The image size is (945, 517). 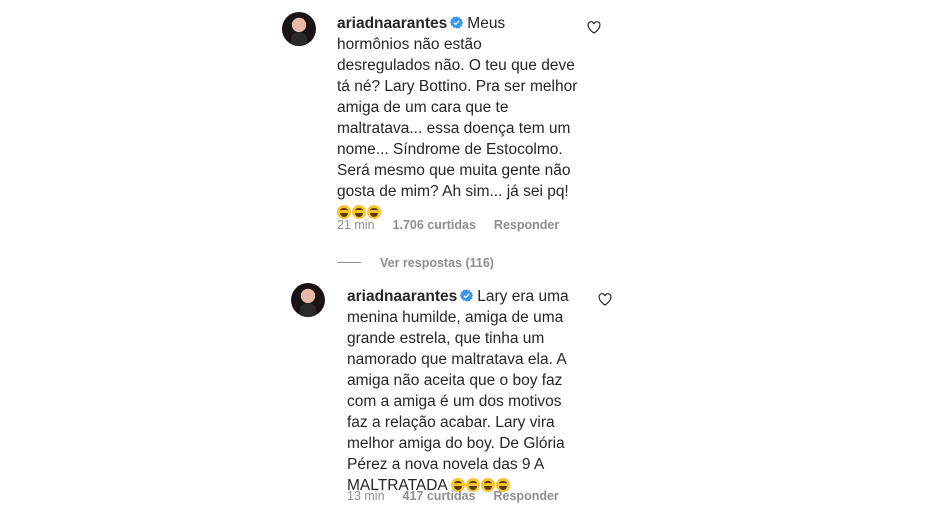 What do you see at coordinates (356, 225) in the screenshot?
I see `comment-time: 21 min` at bounding box center [356, 225].